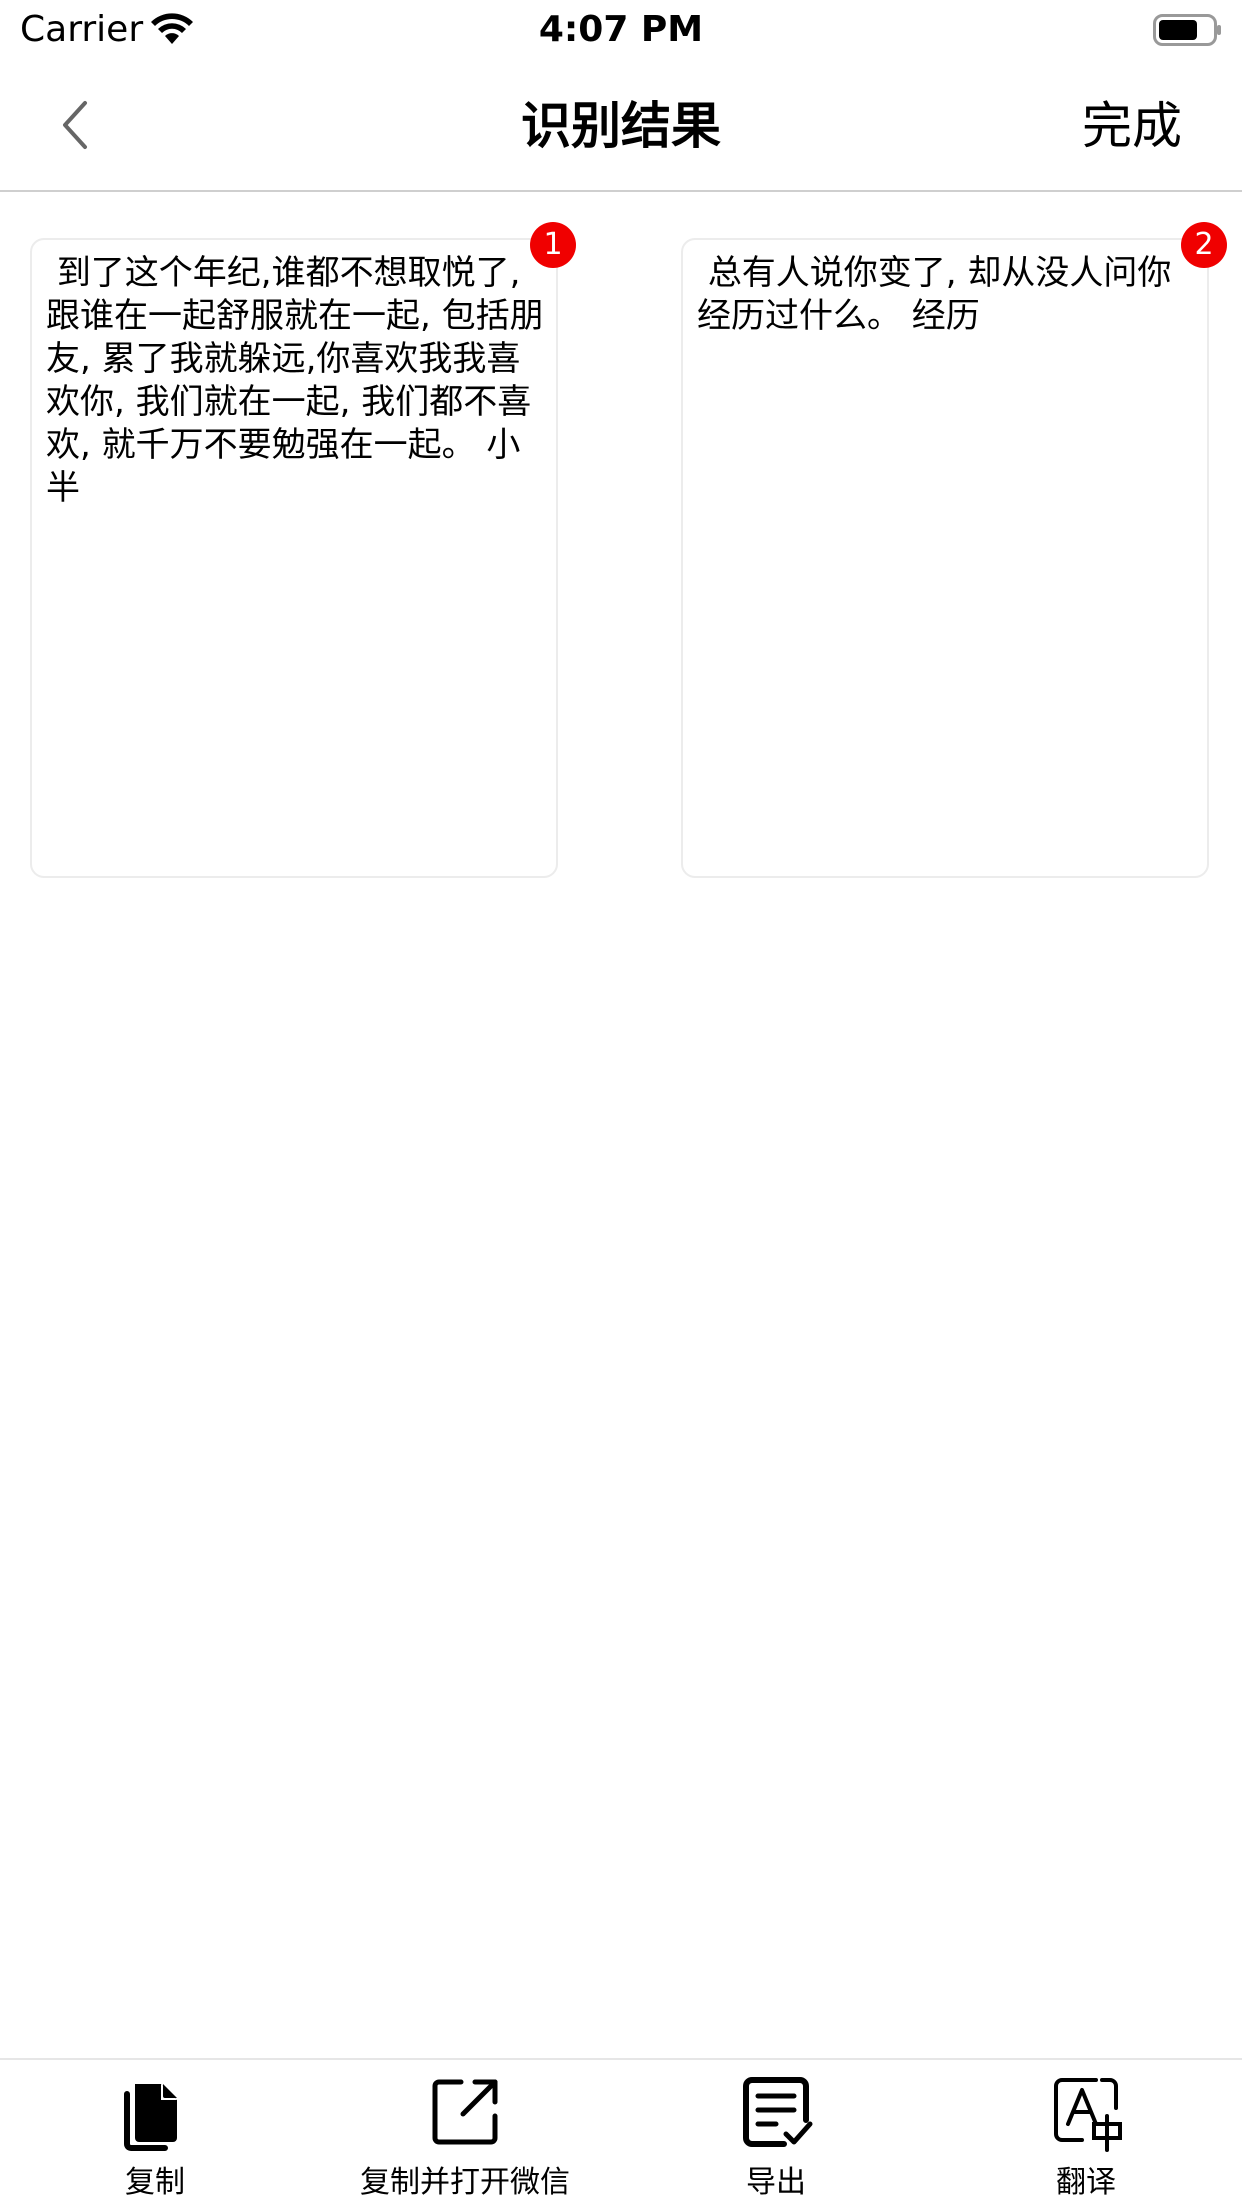  I want to click on translate-label: 翻译, so click(1086, 2182).